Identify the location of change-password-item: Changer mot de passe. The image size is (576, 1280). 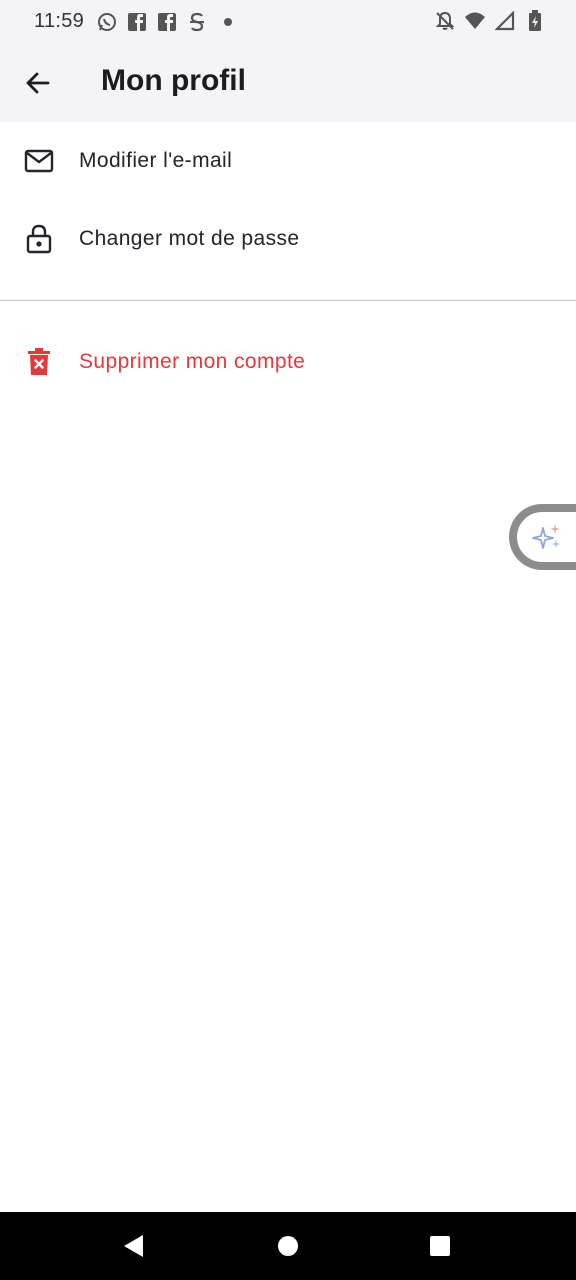
(288, 239).